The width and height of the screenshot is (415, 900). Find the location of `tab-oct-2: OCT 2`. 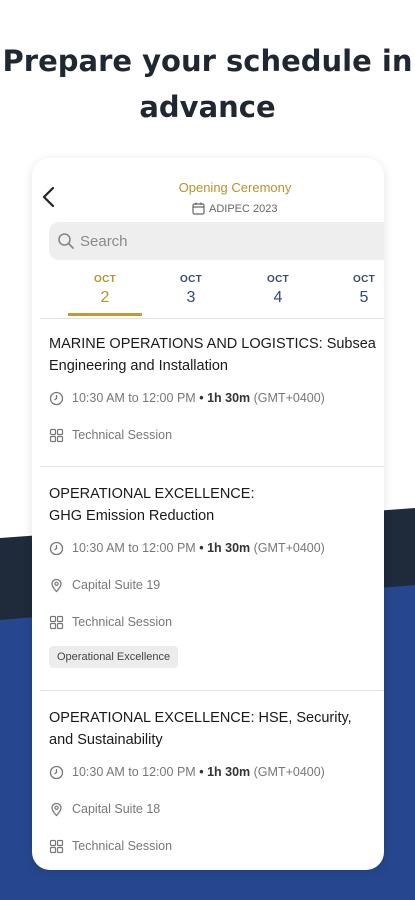

tab-oct-2: OCT 2 is located at coordinates (105, 296).